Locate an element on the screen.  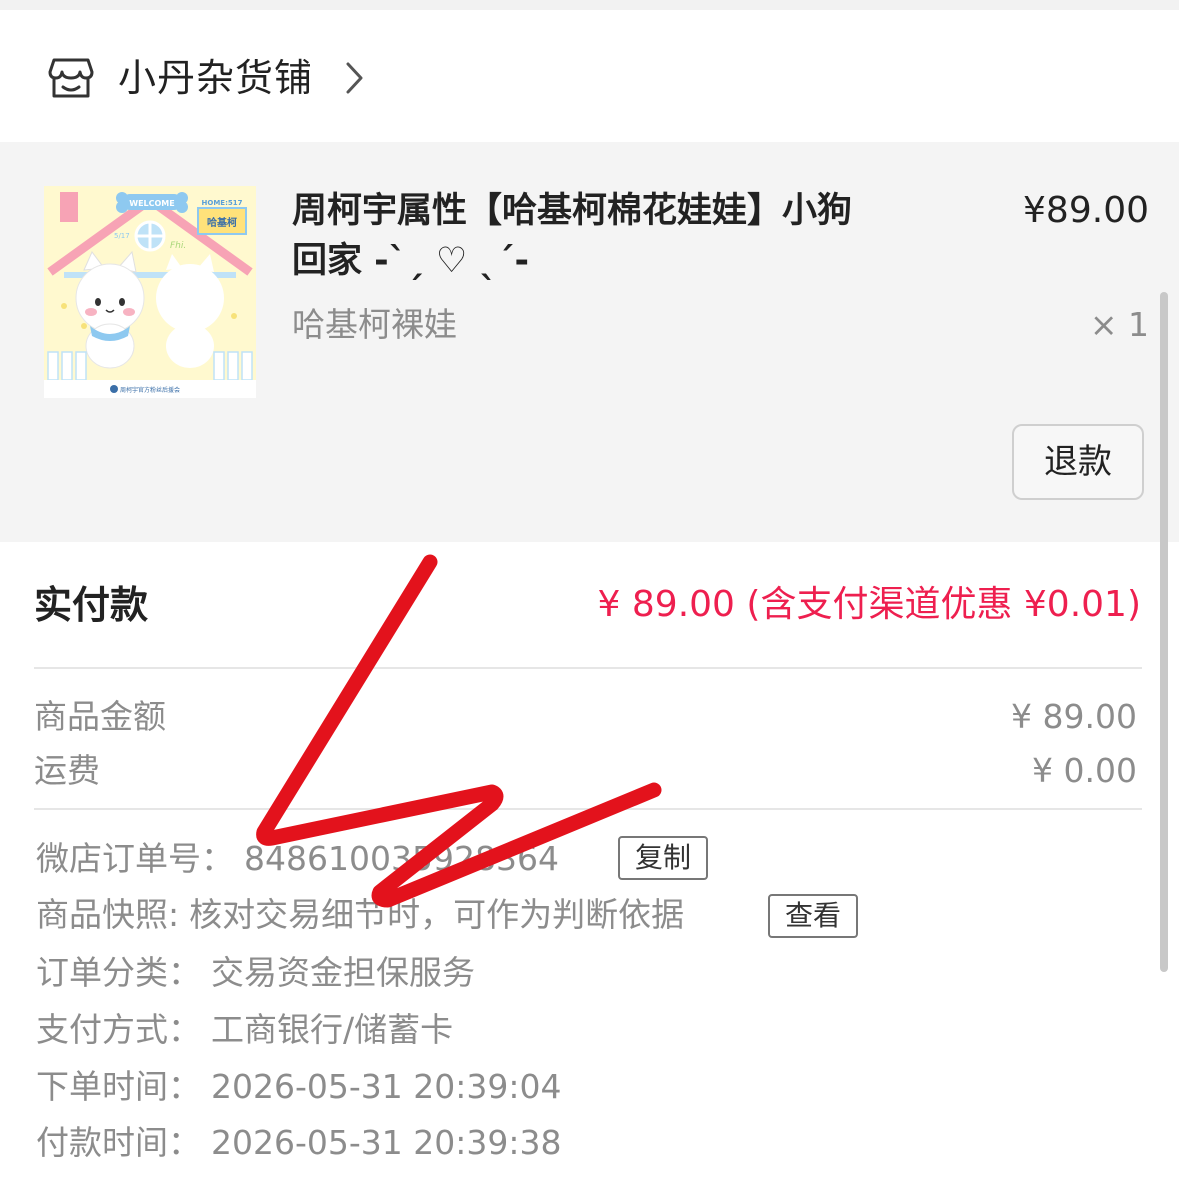
order-time-label: 下单时间： is located at coordinates (118, 1086).